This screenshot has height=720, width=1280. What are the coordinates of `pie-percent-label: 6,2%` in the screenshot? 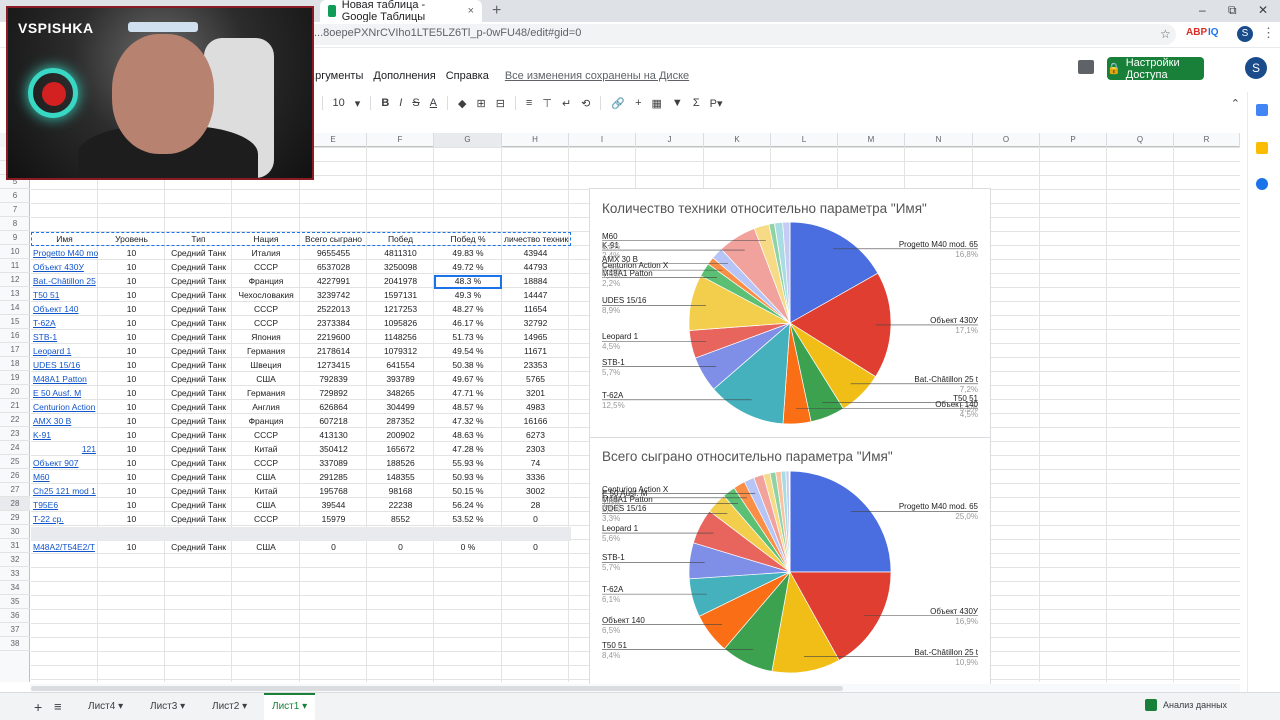 It's located at (611, 269).